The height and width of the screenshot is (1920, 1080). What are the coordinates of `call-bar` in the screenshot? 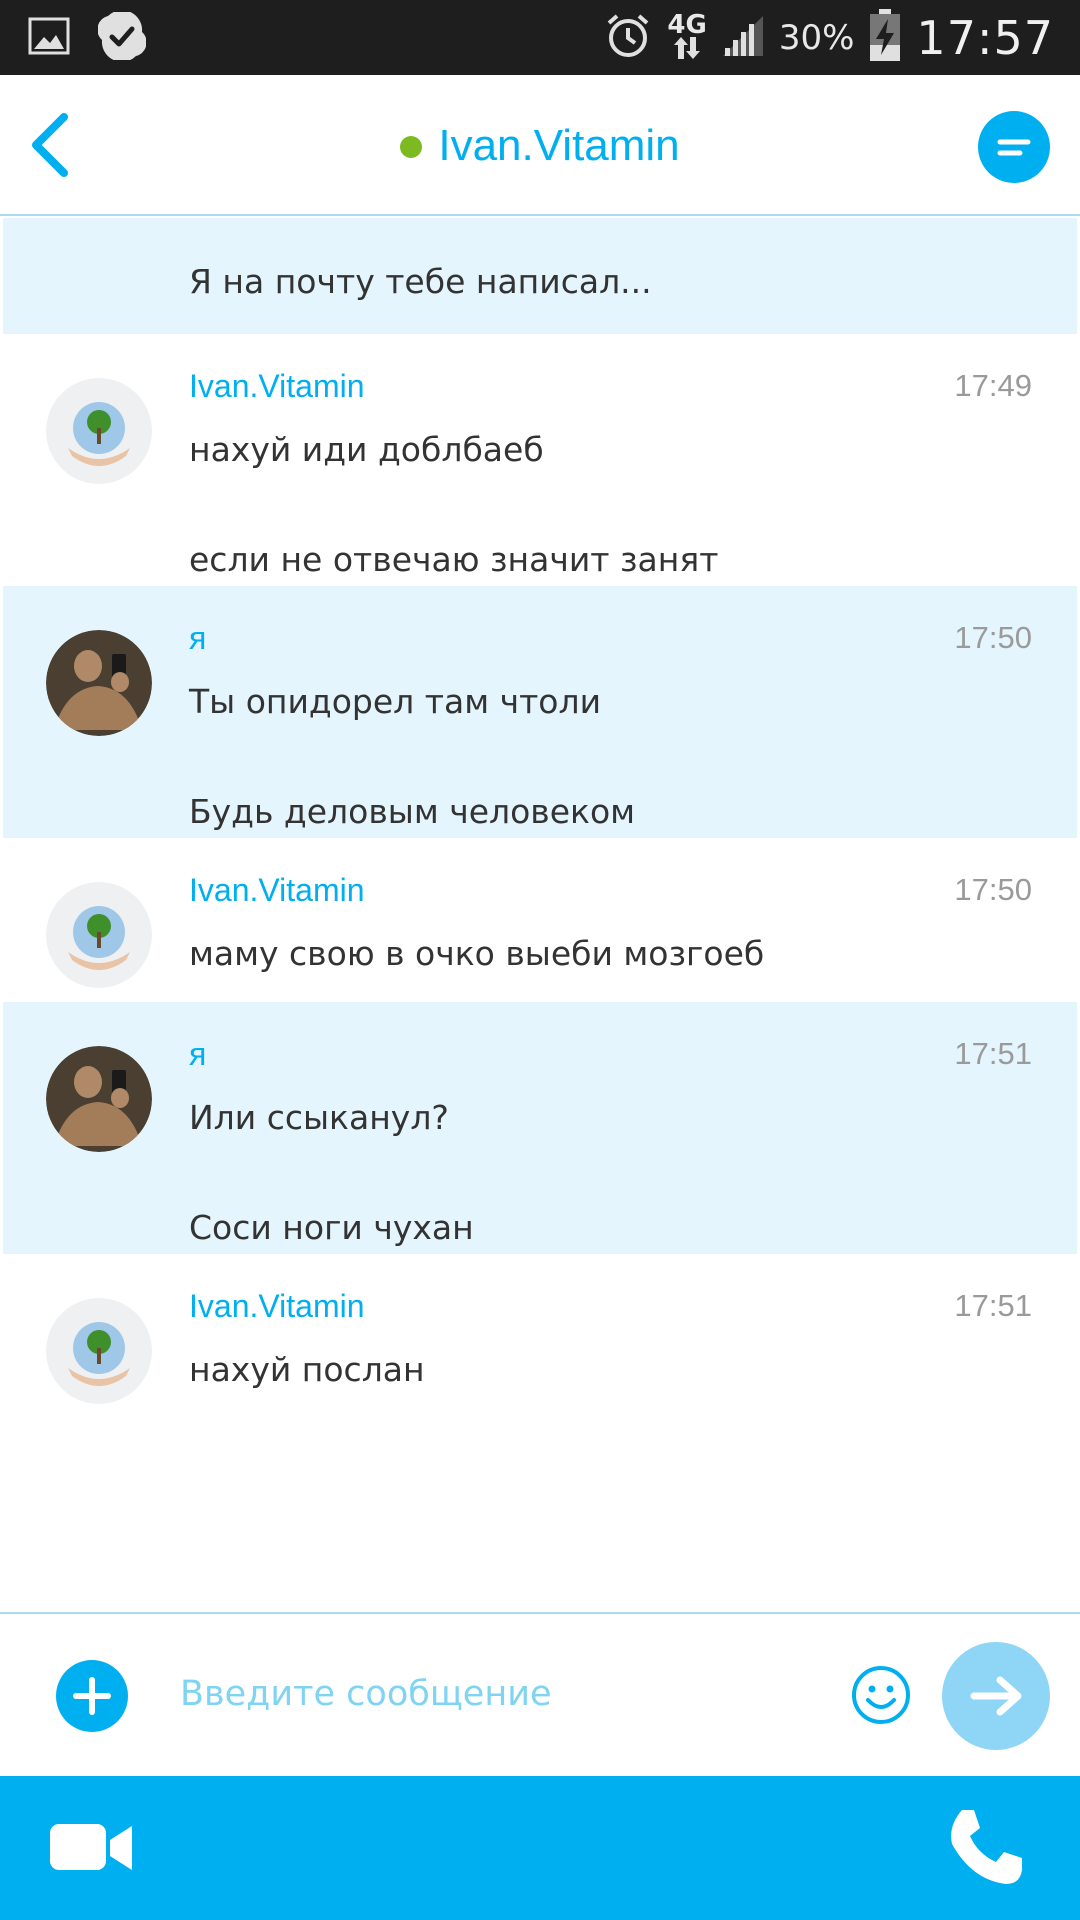 It's located at (540, 1848).